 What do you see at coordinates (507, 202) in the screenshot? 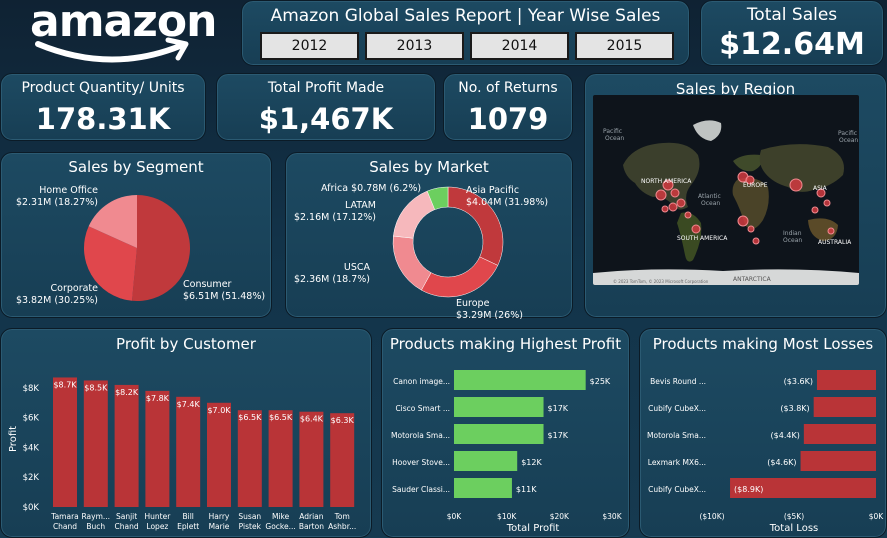
I see `slice-value-label: $4.04M (31.98%)` at bounding box center [507, 202].